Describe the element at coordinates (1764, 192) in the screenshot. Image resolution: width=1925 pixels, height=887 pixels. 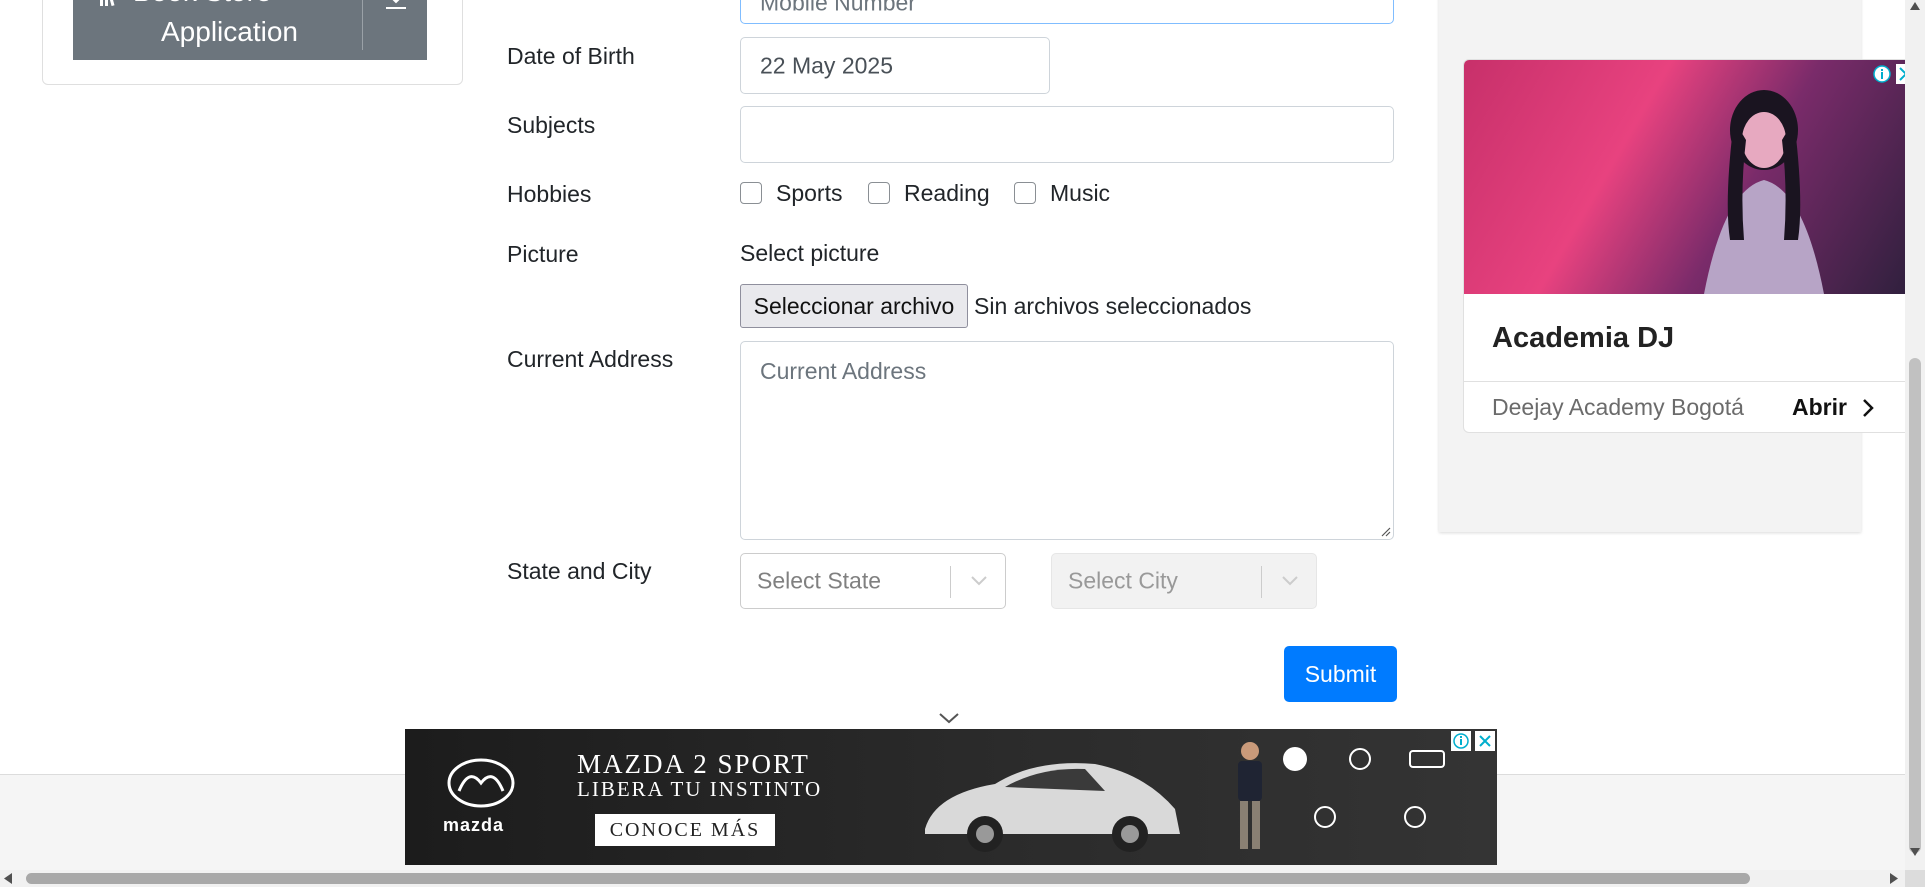
I see `dj-figure-image` at that location.